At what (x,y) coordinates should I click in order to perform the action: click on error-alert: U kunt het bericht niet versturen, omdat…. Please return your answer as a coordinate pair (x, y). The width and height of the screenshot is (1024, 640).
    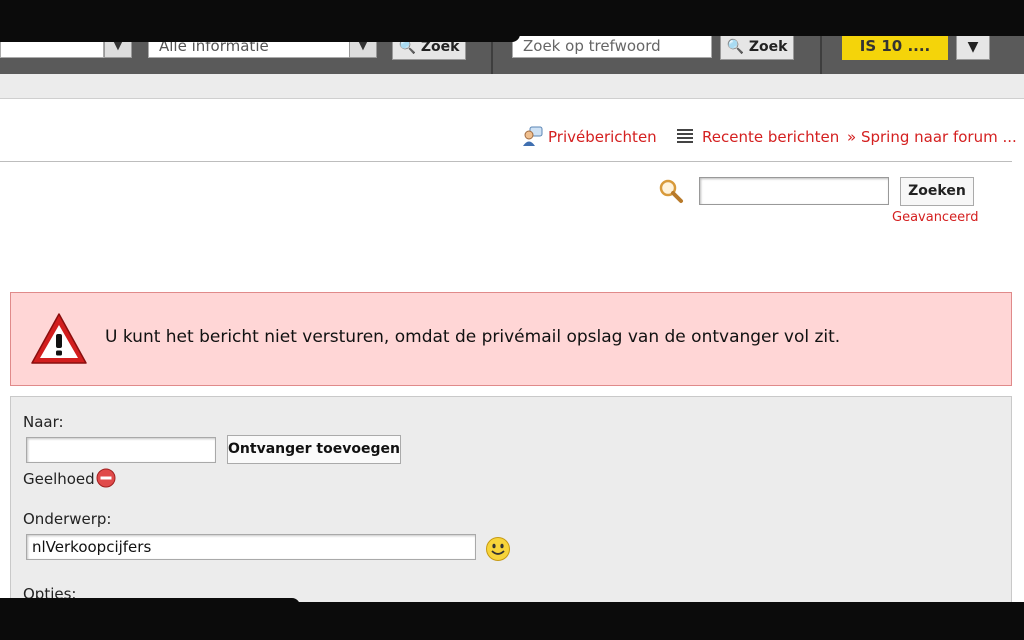
    Looking at the image, I should click on (511, 339).